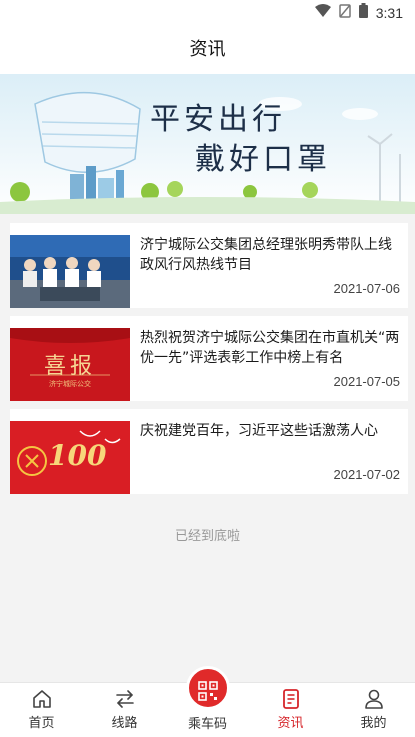 The height and width of the screenshot is (737, 415). I want to click on wifi-icon, so click(322, 12).